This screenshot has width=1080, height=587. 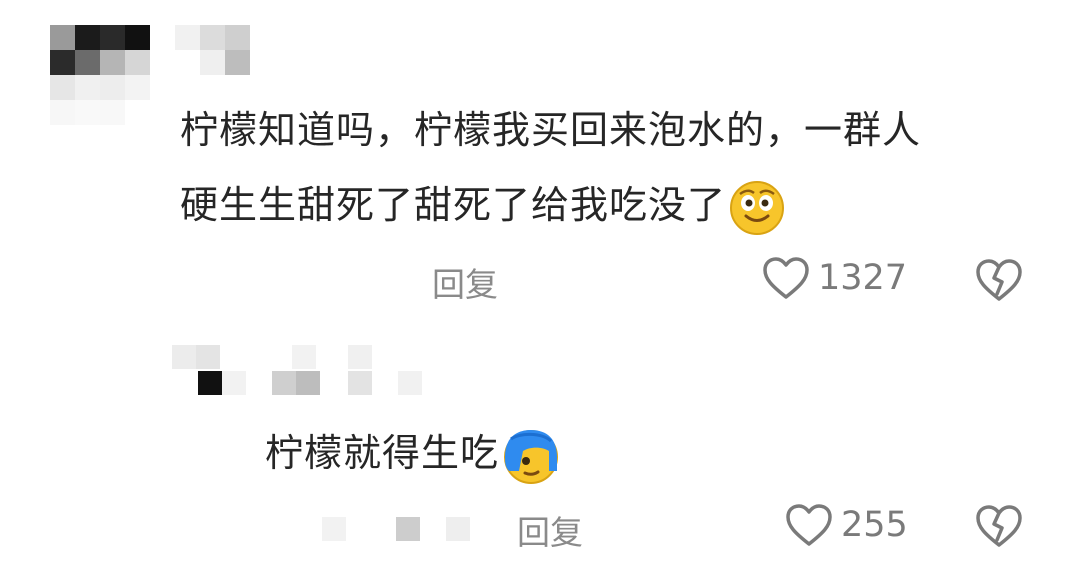 I want to click on comment-text-line-1: 柠檬知道吗，柠檬我买回来泡水的，一群人, so click(x=551, y=130).